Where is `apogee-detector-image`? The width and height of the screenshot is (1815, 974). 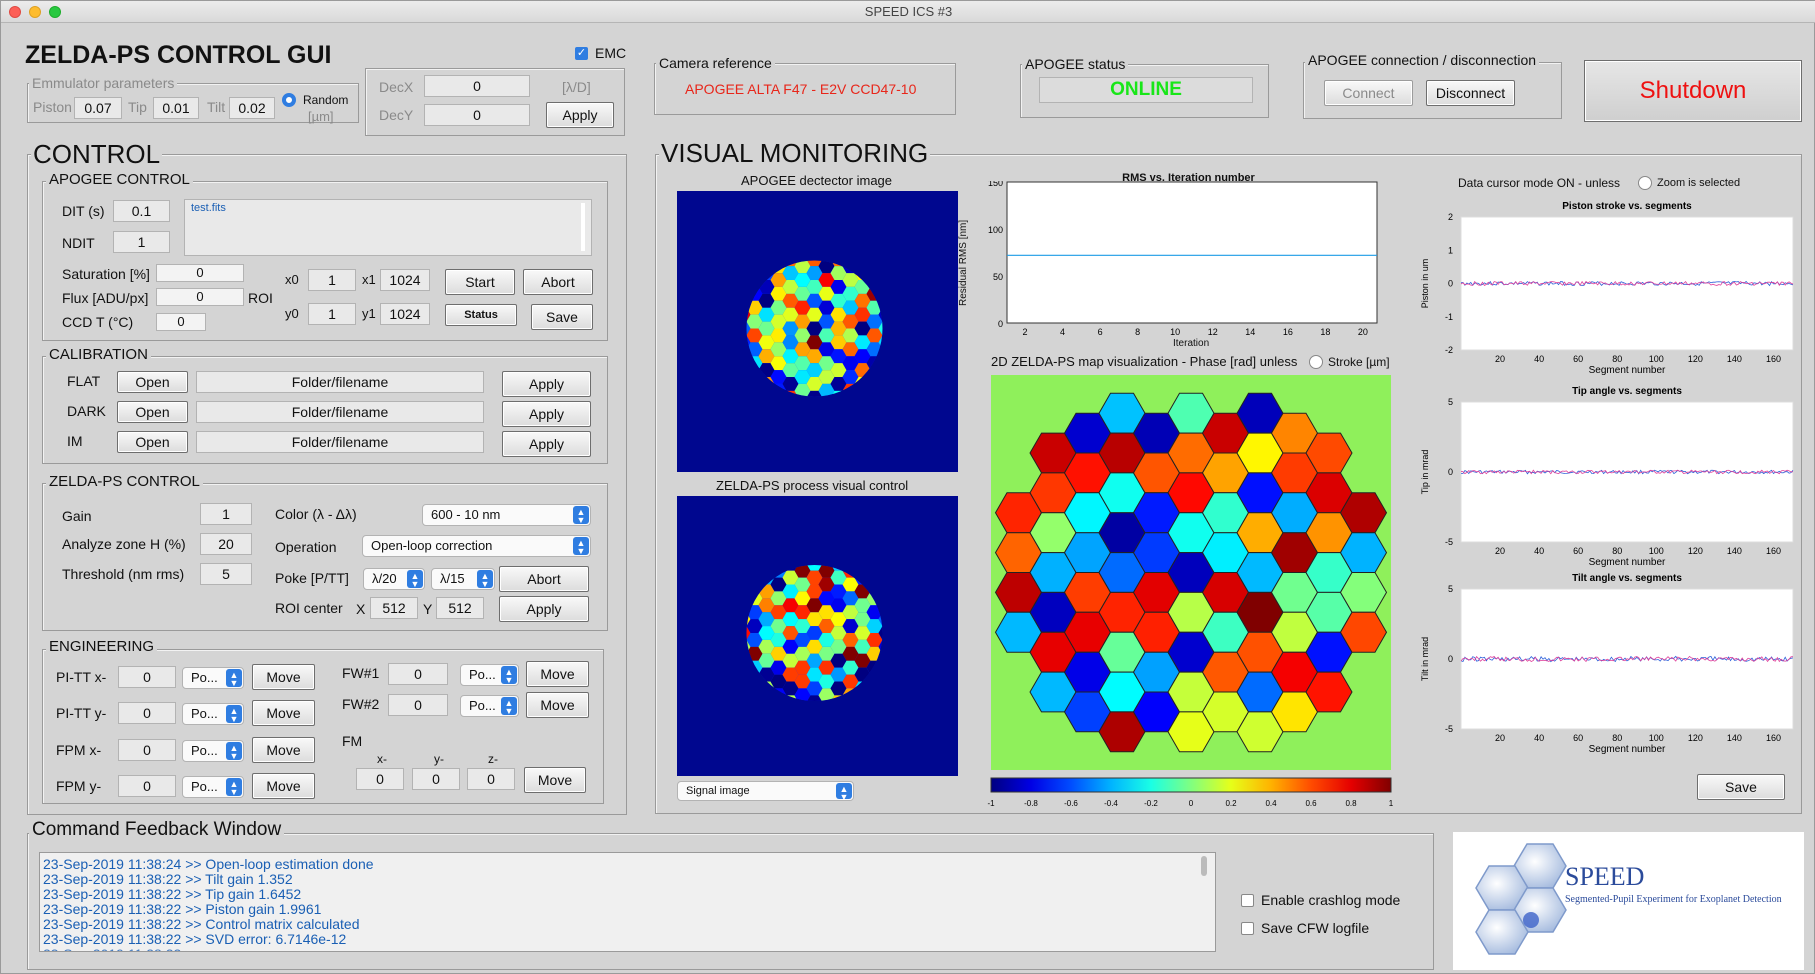 apogee-detector-image is located at coordinates (817, 331).